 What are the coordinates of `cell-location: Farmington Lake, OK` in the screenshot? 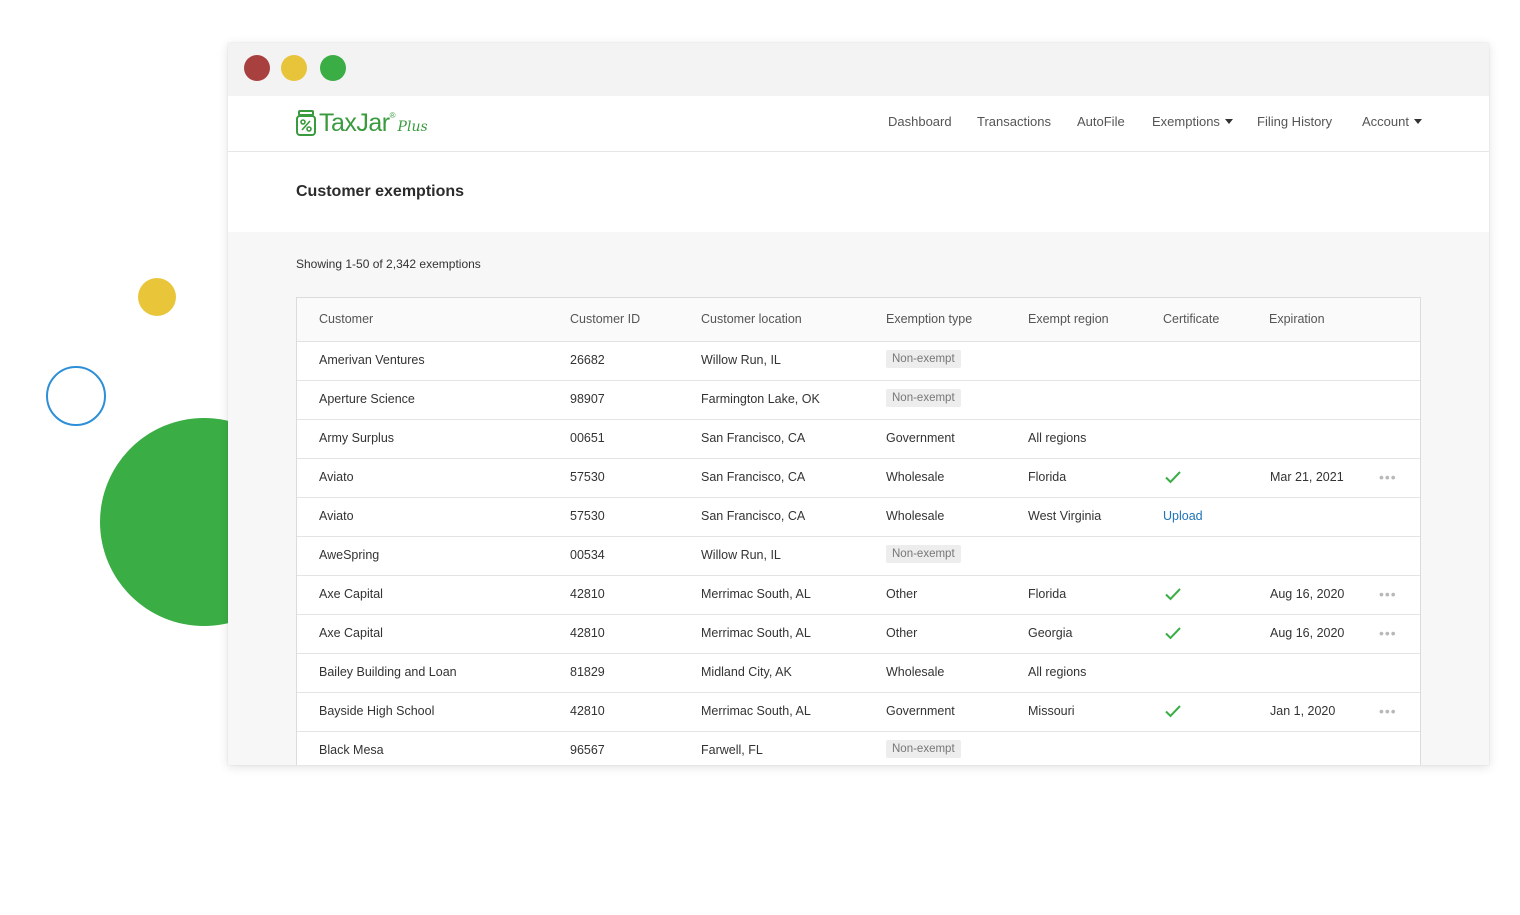 It's located at (760, 399).